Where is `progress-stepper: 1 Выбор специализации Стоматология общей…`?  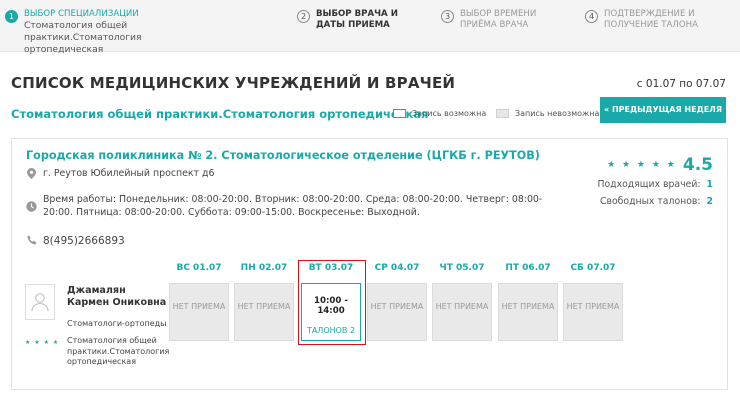 progress-stepper: 1 Выбор специализации Стоматология общей… is located at coordinates (370, 27).